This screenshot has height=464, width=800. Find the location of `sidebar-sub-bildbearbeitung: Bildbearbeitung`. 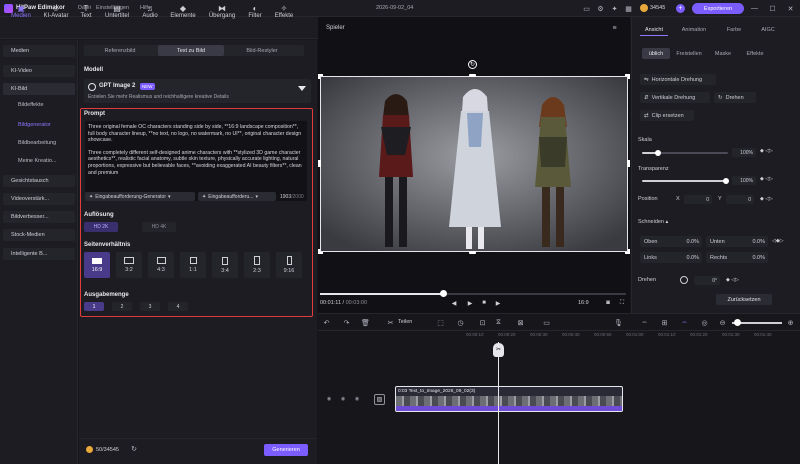

sidebar-sub-bildbearbeitung: Bildbearbeitung is located at coordinates (37, 143).